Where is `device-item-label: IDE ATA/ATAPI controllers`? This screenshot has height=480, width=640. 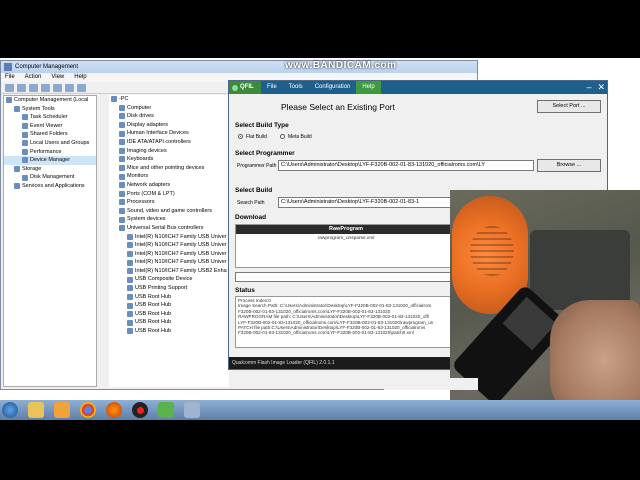 device-item-label: IDE ATA/ATAPI controllers is located at coordinates (159, 141).